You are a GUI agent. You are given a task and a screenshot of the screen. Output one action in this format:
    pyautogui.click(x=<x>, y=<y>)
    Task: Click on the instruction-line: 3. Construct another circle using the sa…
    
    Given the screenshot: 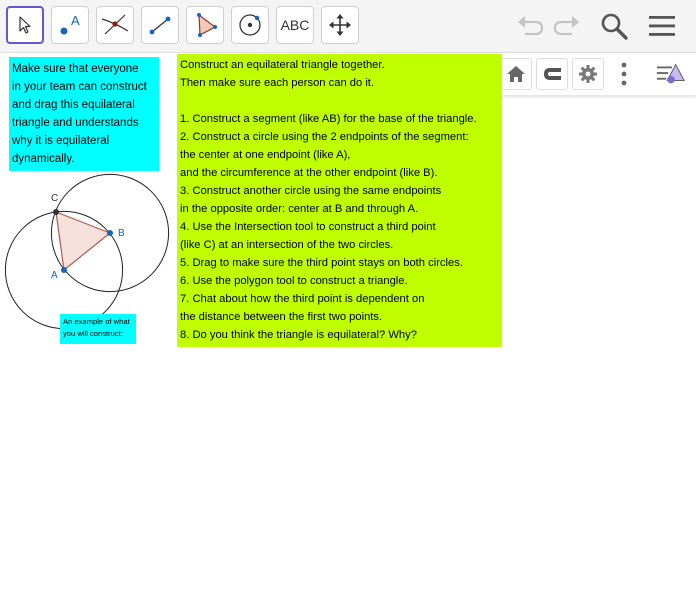 What is the action you would take?
    pyautogui.click(x=311, y=191)
    